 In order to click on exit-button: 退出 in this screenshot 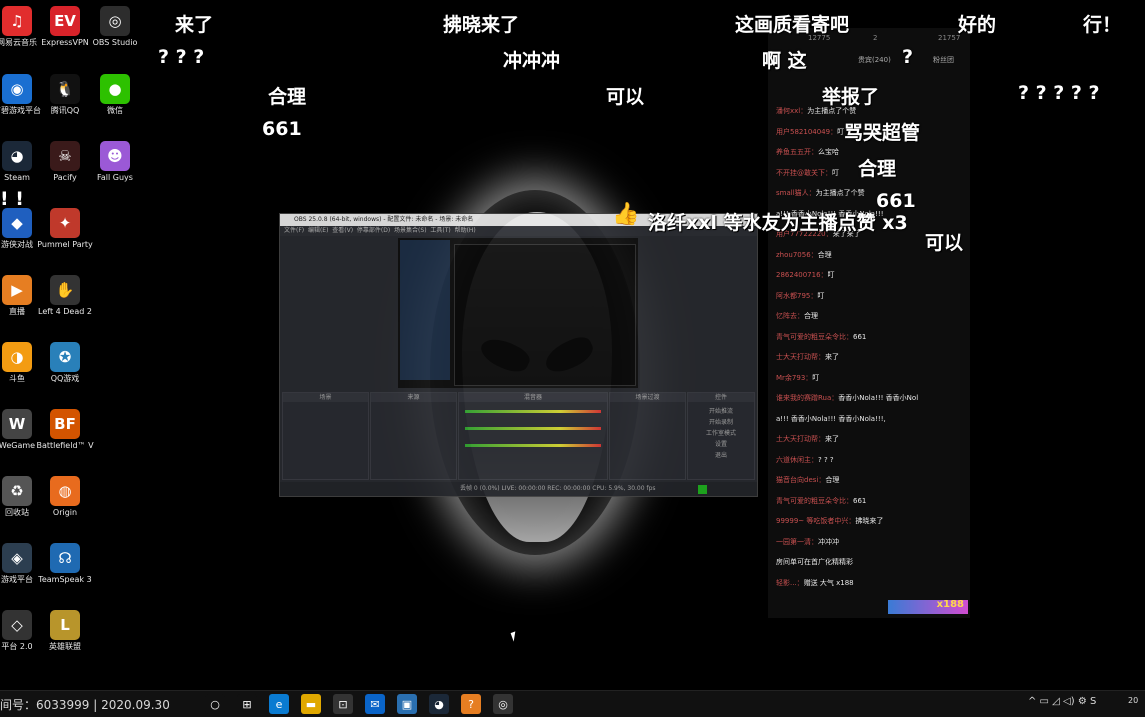, I will do `click(721, 455)`.